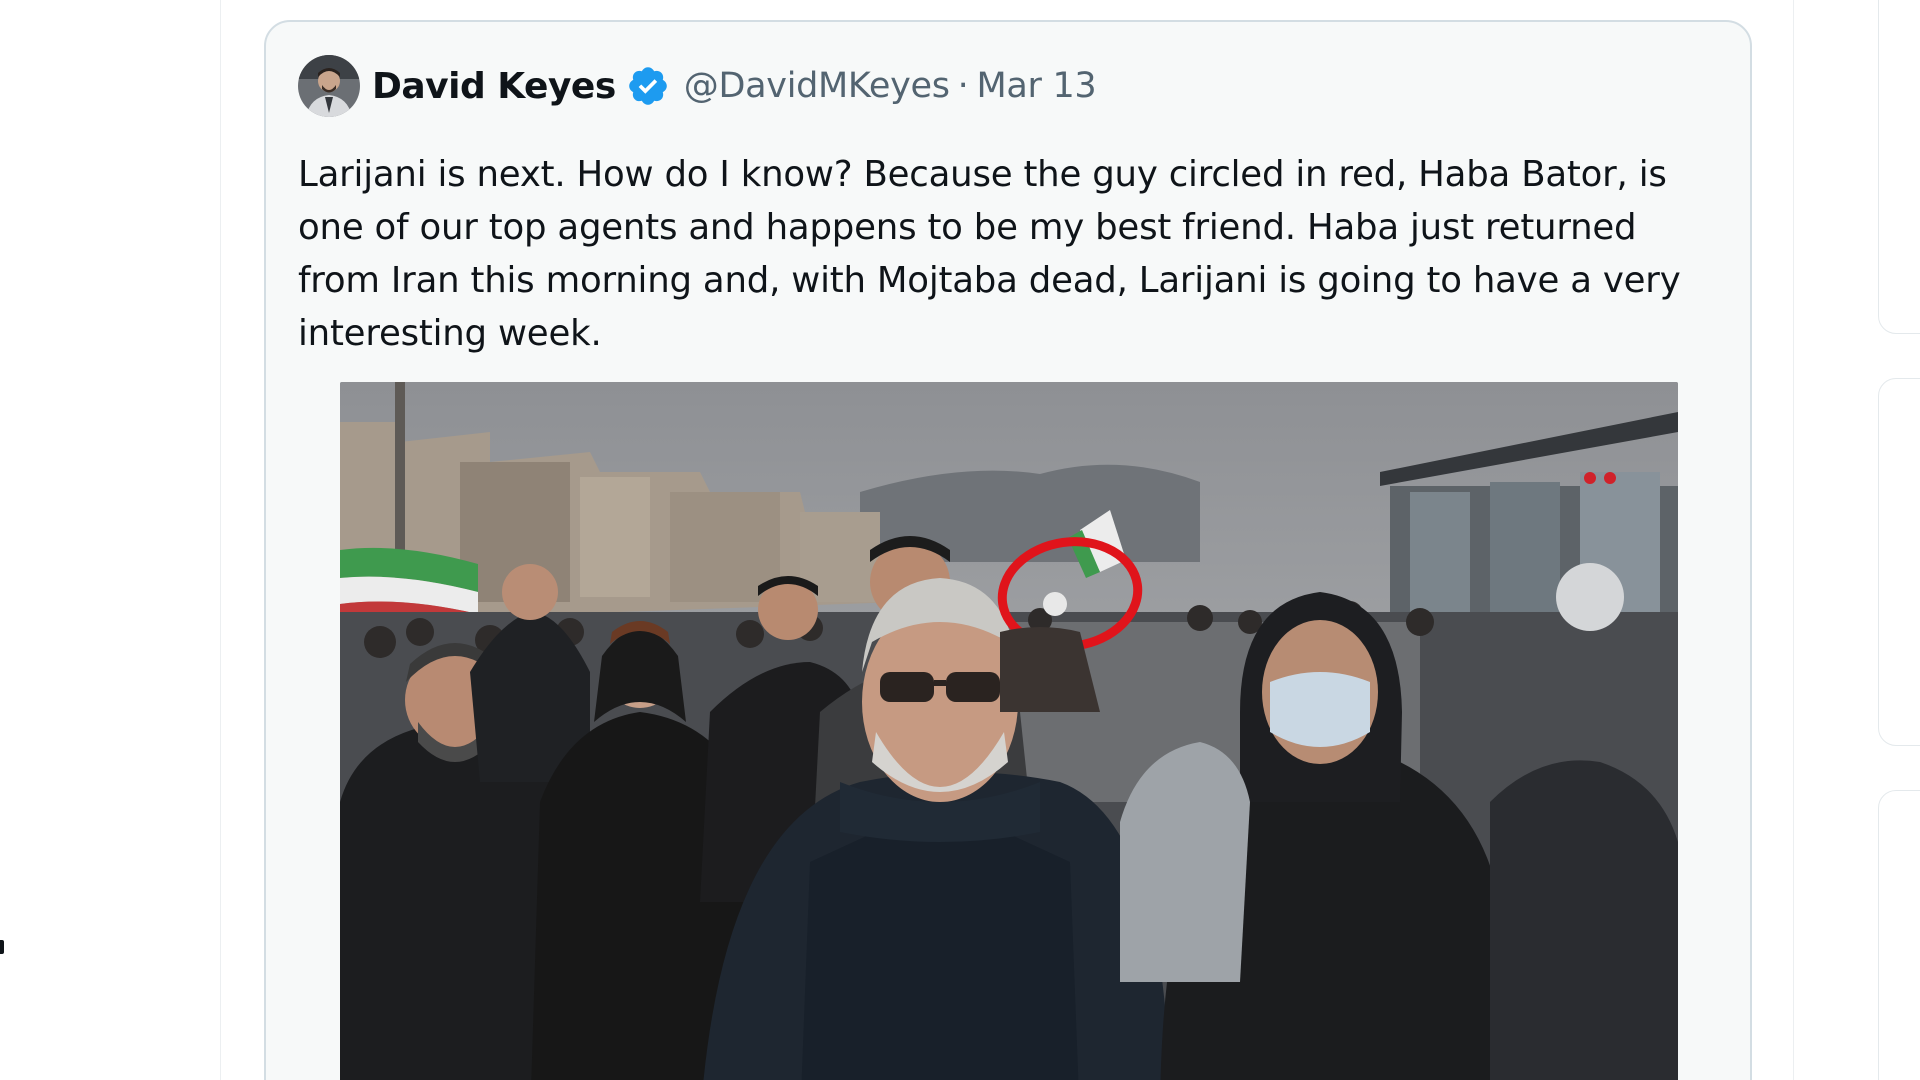 This screenshot has height=1080, width=1920. I want to click on avatar-photo, so click(329, 86).